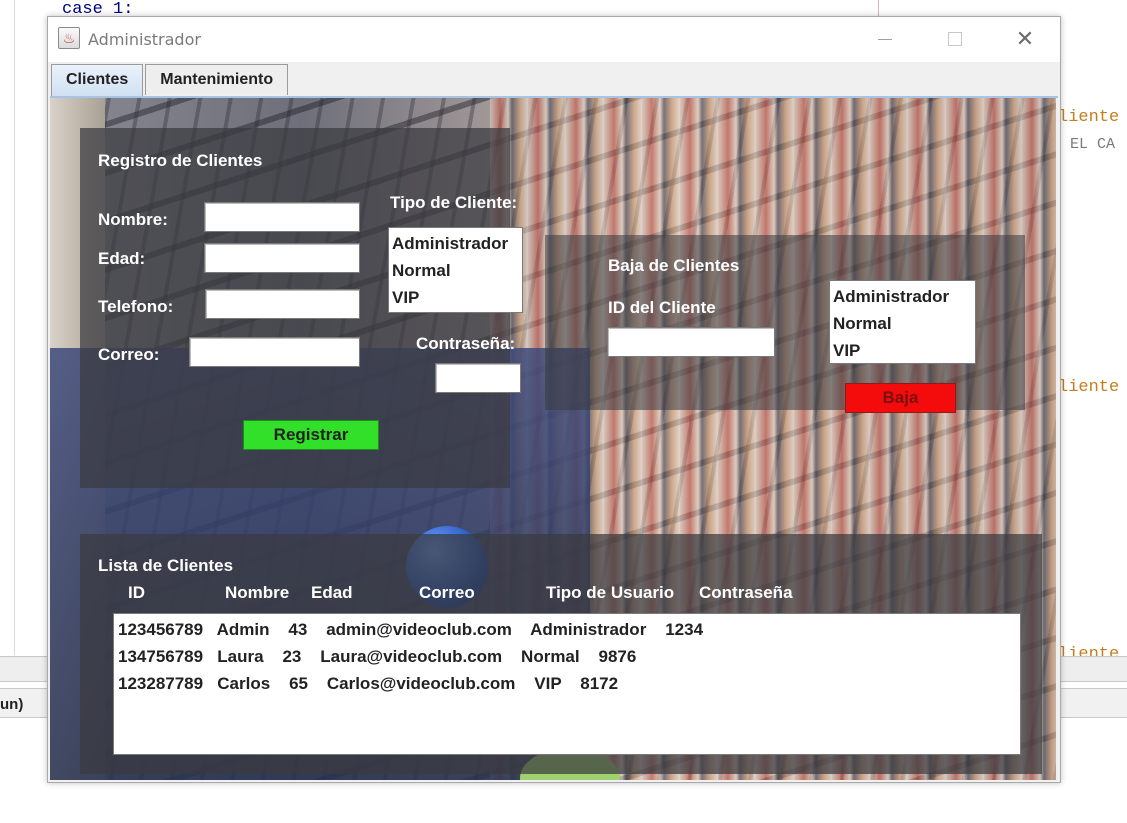 The image size is (1127, 823). I want to click on maximize-icon, so click(955, 39).